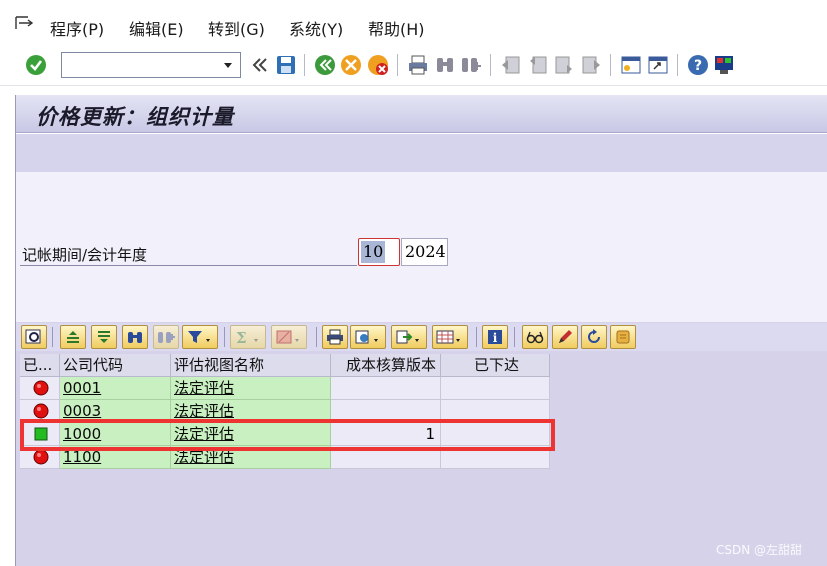  I want to click on print-preview-button, so click(335, 337).